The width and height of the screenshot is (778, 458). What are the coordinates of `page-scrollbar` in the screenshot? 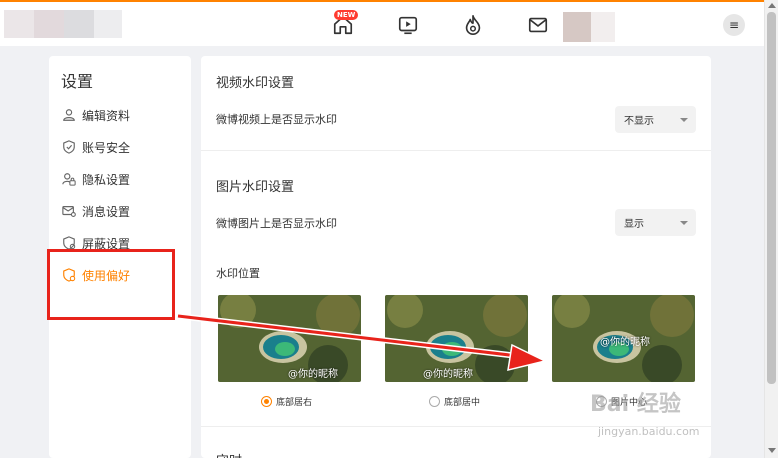 It's located at (771, 229).